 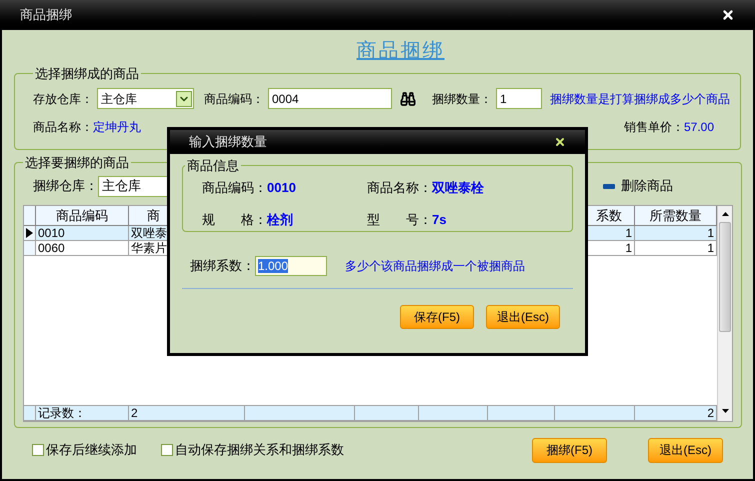 I want to click on option-checkbox: 自动保存捆绑关系和捆绑系数, so click(x=252, y=450).